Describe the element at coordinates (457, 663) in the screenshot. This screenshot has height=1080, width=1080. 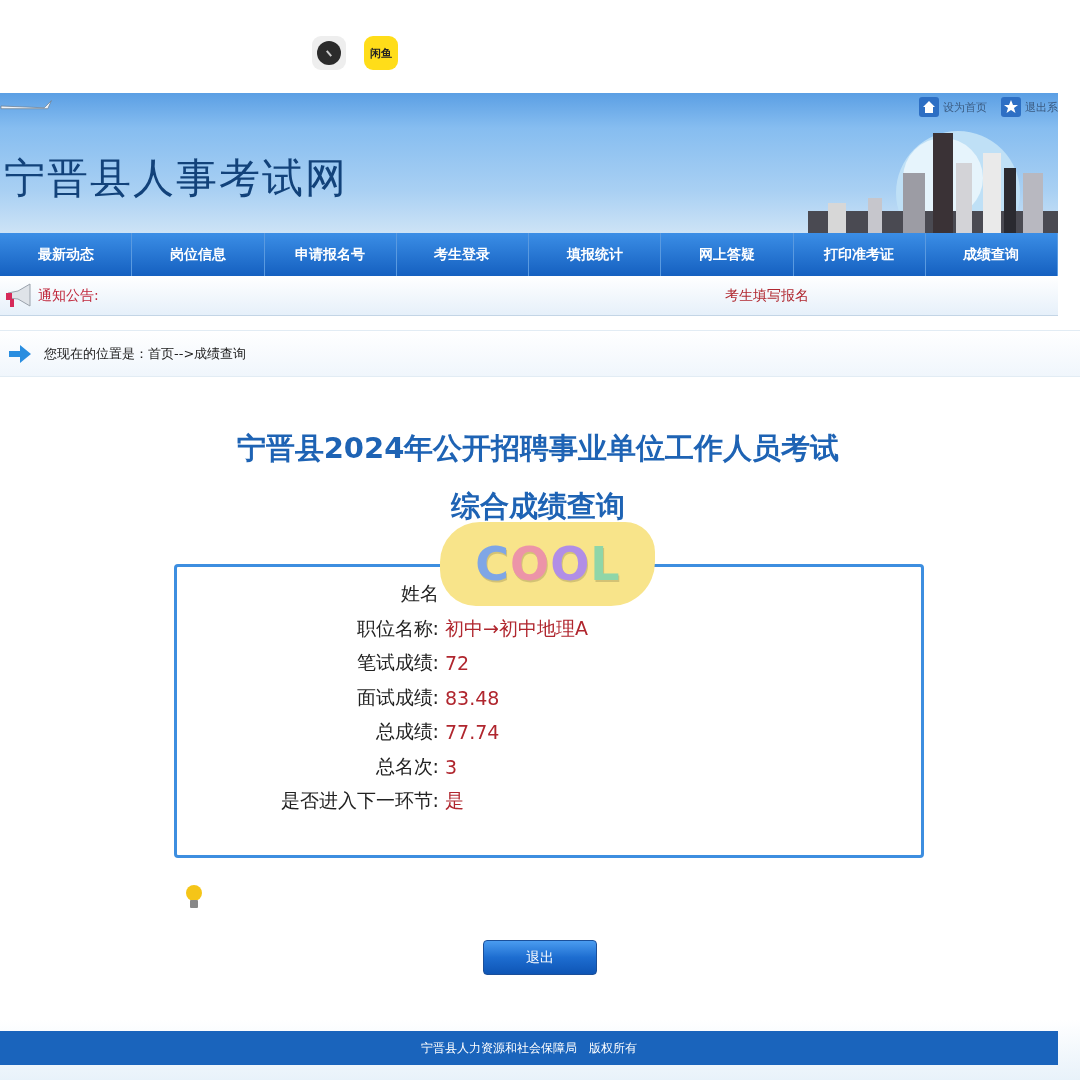
I see `field-value: 72` at that location.